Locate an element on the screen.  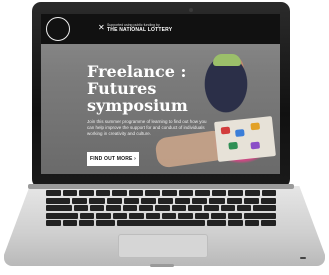
keyboard is located at coordinates (161, 210).